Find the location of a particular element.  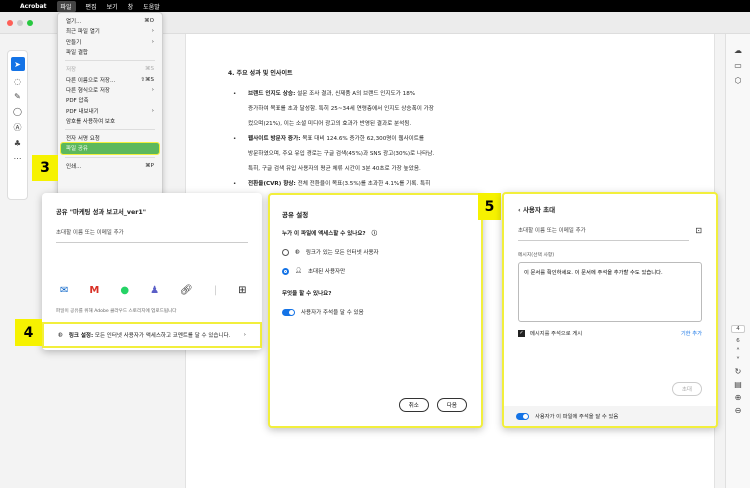

select-tool-icon: ➤ is located at coordinates (17, 64).